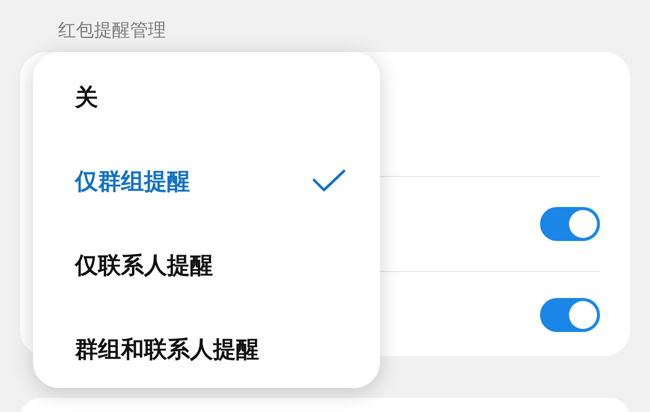  I want to click on menu-item: 仅群组提醒, so click(206, 181).